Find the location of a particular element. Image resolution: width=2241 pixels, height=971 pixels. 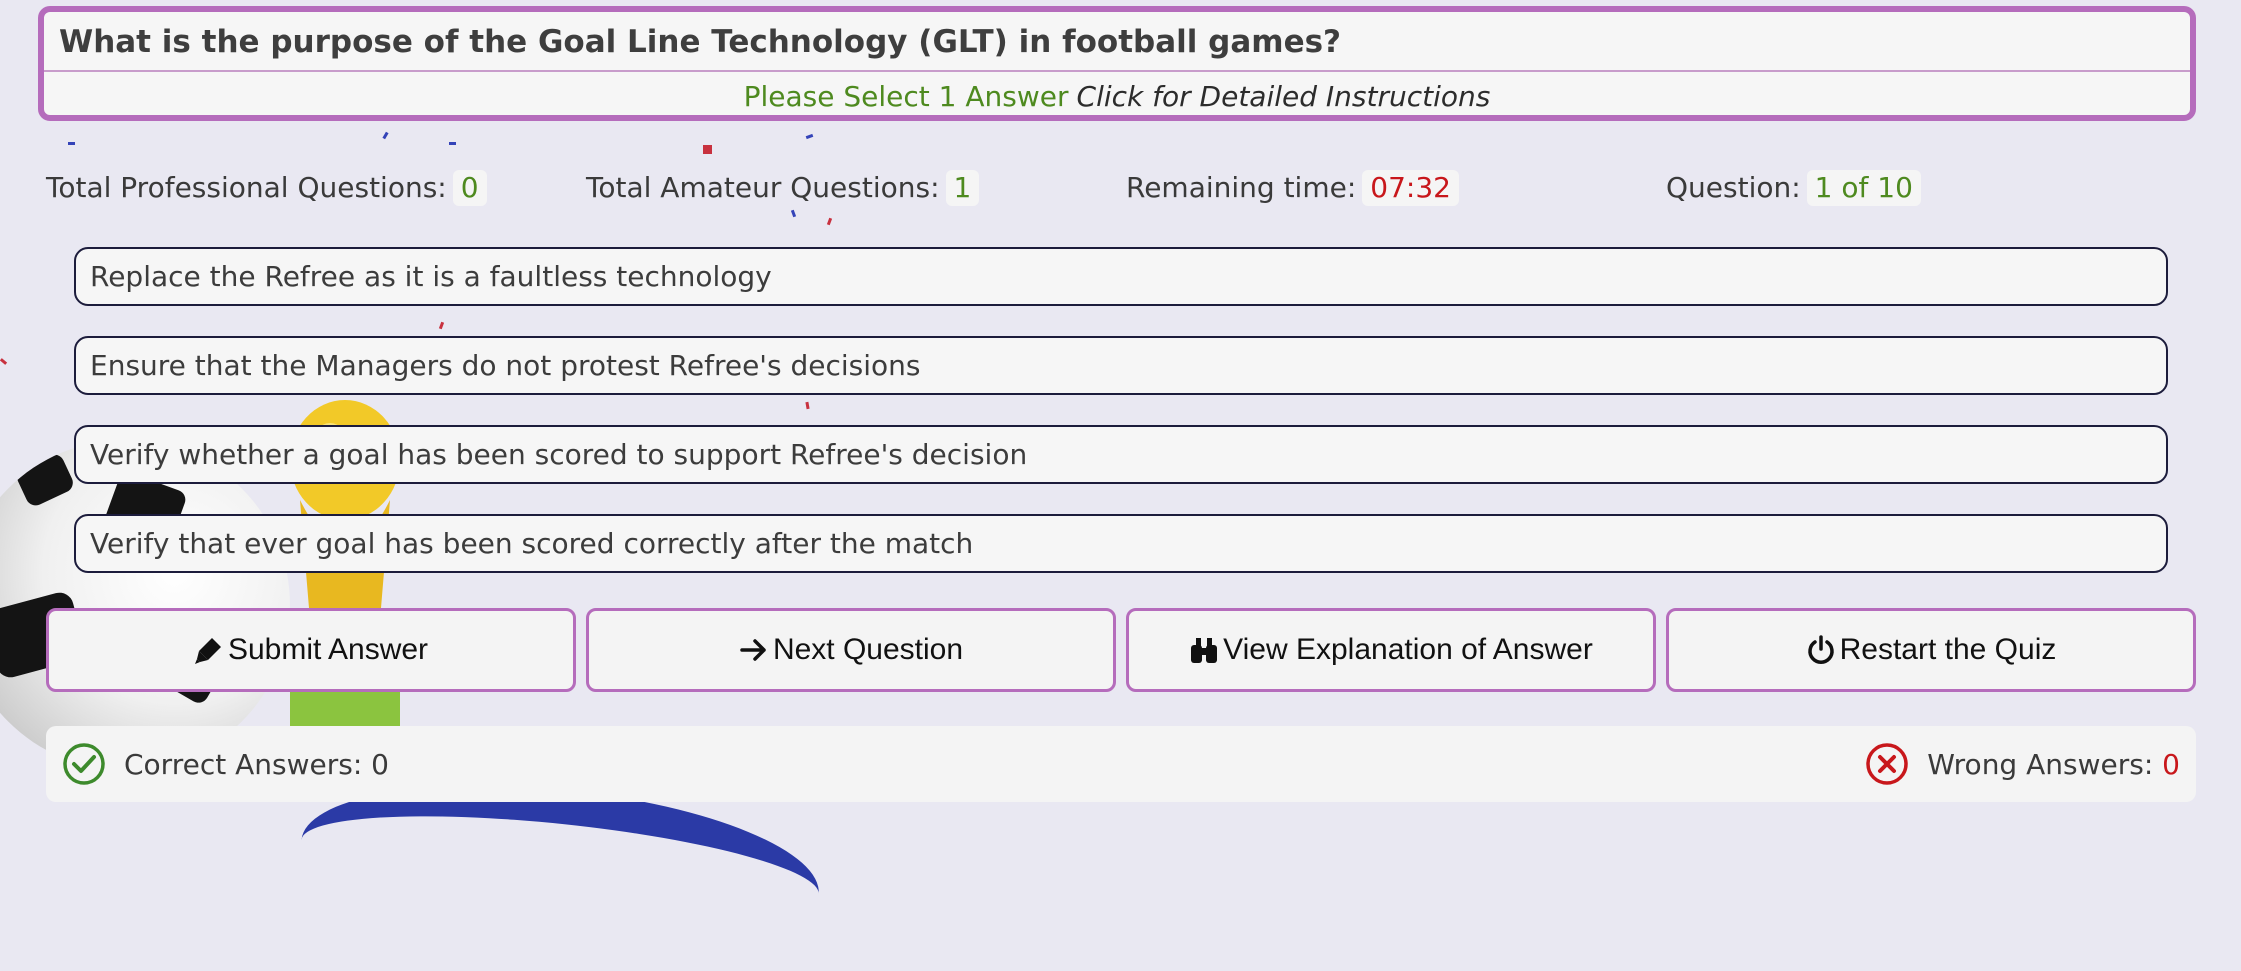

power-icon is located at coordinates (1820, 649).